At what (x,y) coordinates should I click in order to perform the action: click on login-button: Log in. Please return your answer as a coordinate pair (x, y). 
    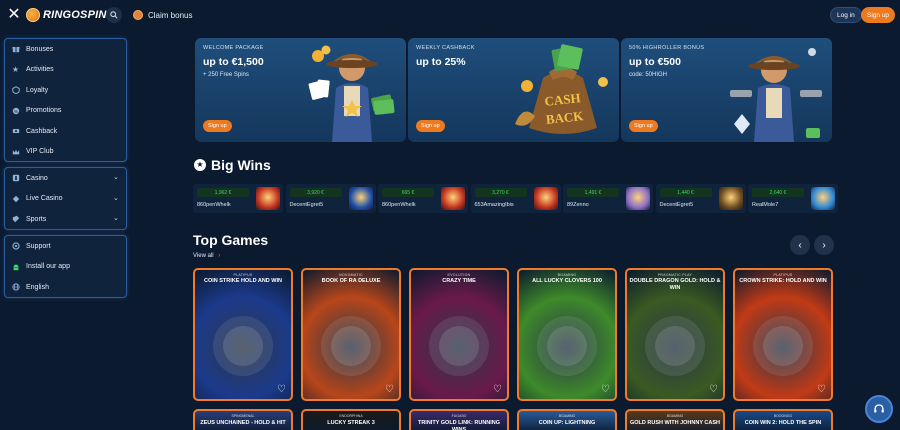
    Looking at the image, I should click on (846, 15).